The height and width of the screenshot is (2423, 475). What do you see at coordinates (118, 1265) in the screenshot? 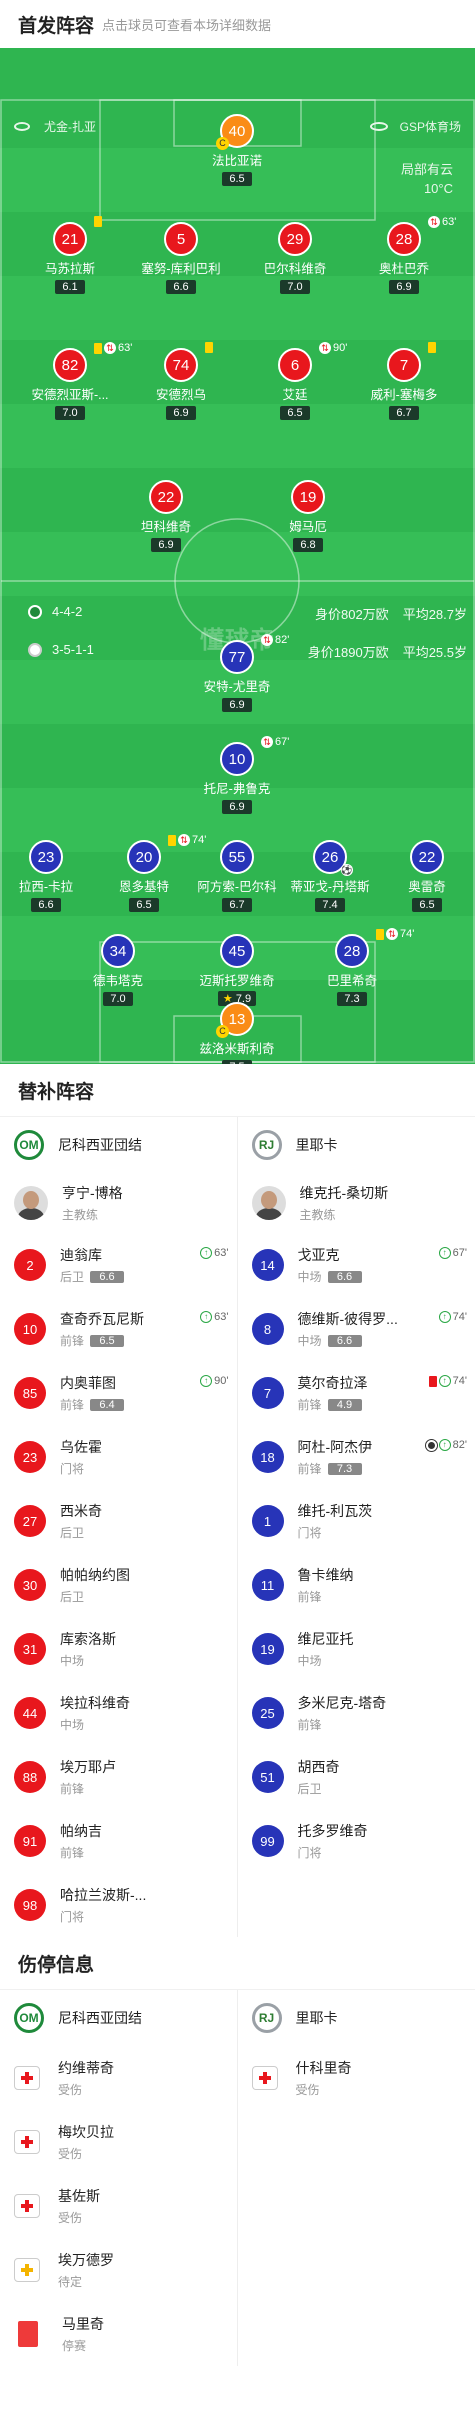
I see `sub-player-row: 2 迪翁库 后卫 6.6 ↑ 63'` at bounding box center [118, 1265].